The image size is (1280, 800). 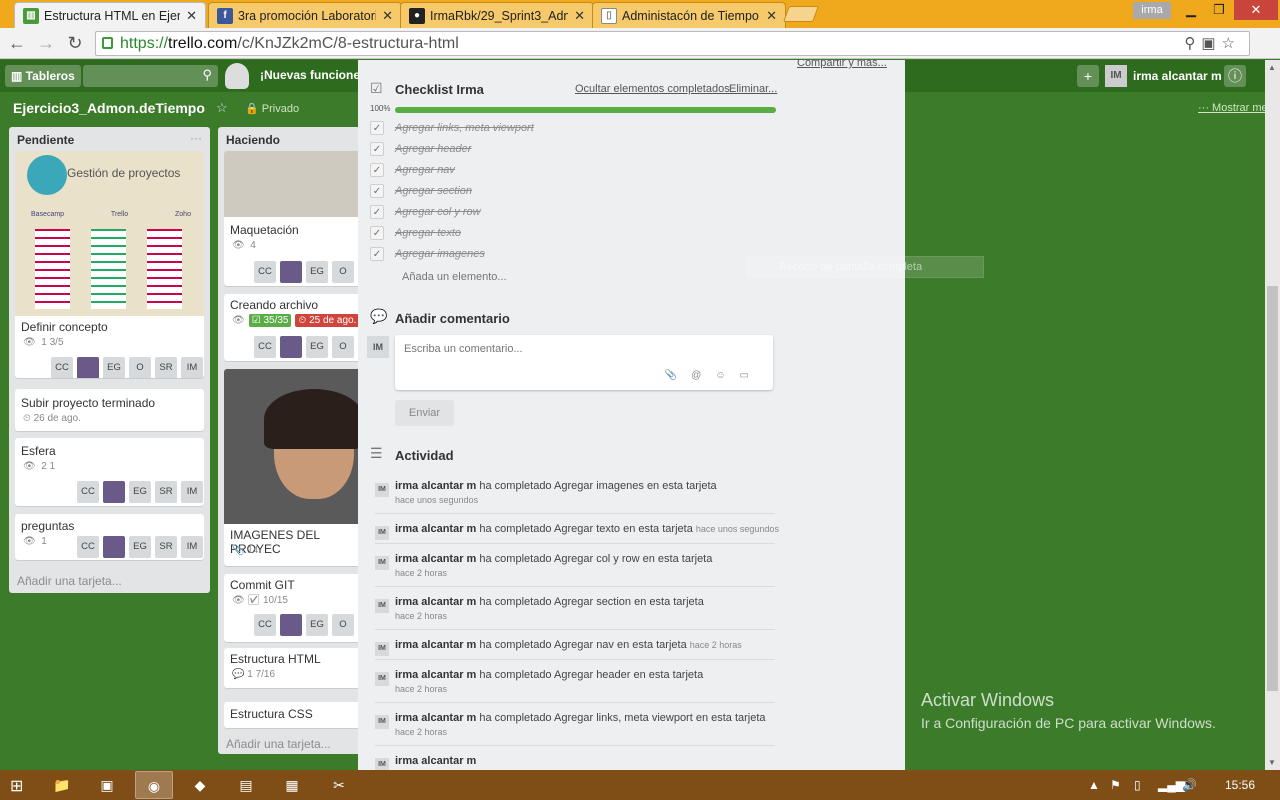 What do you see at coordinates (140, 547) in the screenshot?
I see `card-members: CC EG SR IM` at bounding box center [140, 547].